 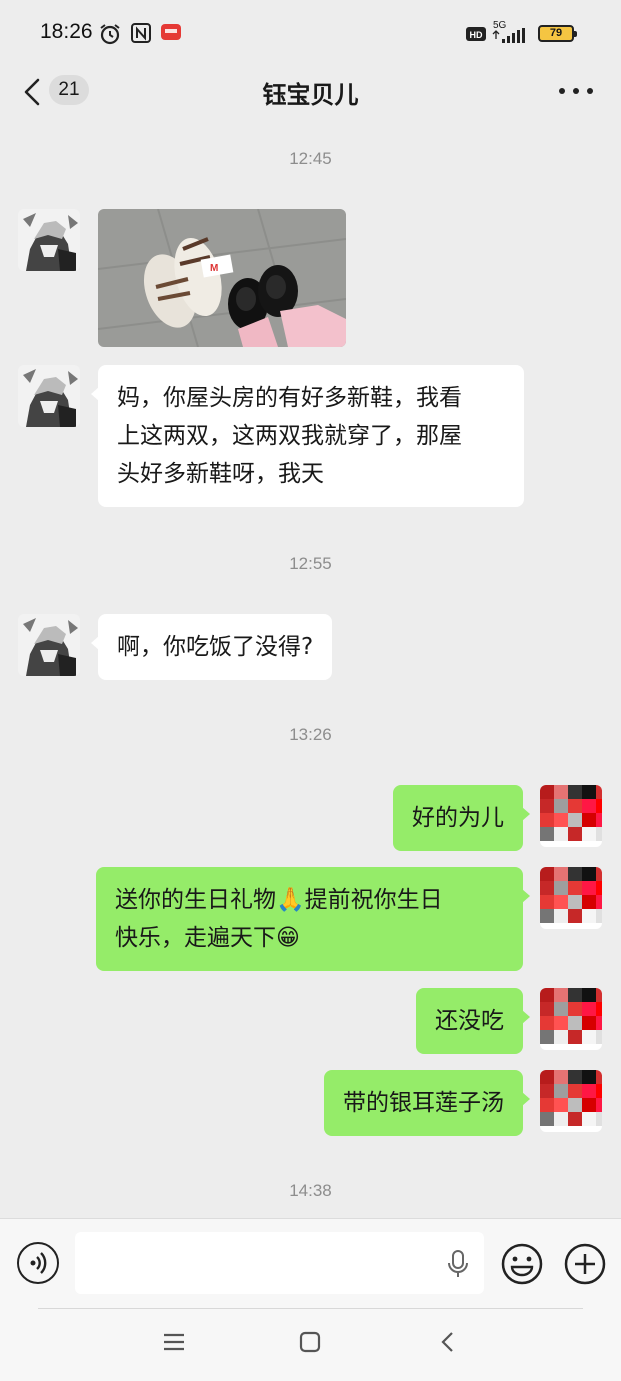 I want to click on system-navigation-bar, so click(x=310, y=1344).